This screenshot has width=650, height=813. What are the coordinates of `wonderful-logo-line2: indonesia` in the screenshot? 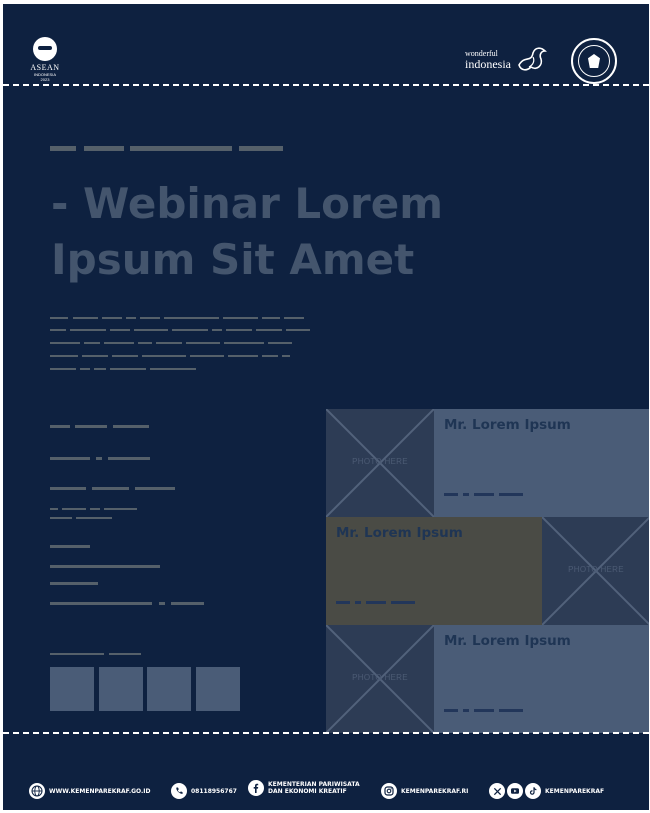 It's located at (488, 64).